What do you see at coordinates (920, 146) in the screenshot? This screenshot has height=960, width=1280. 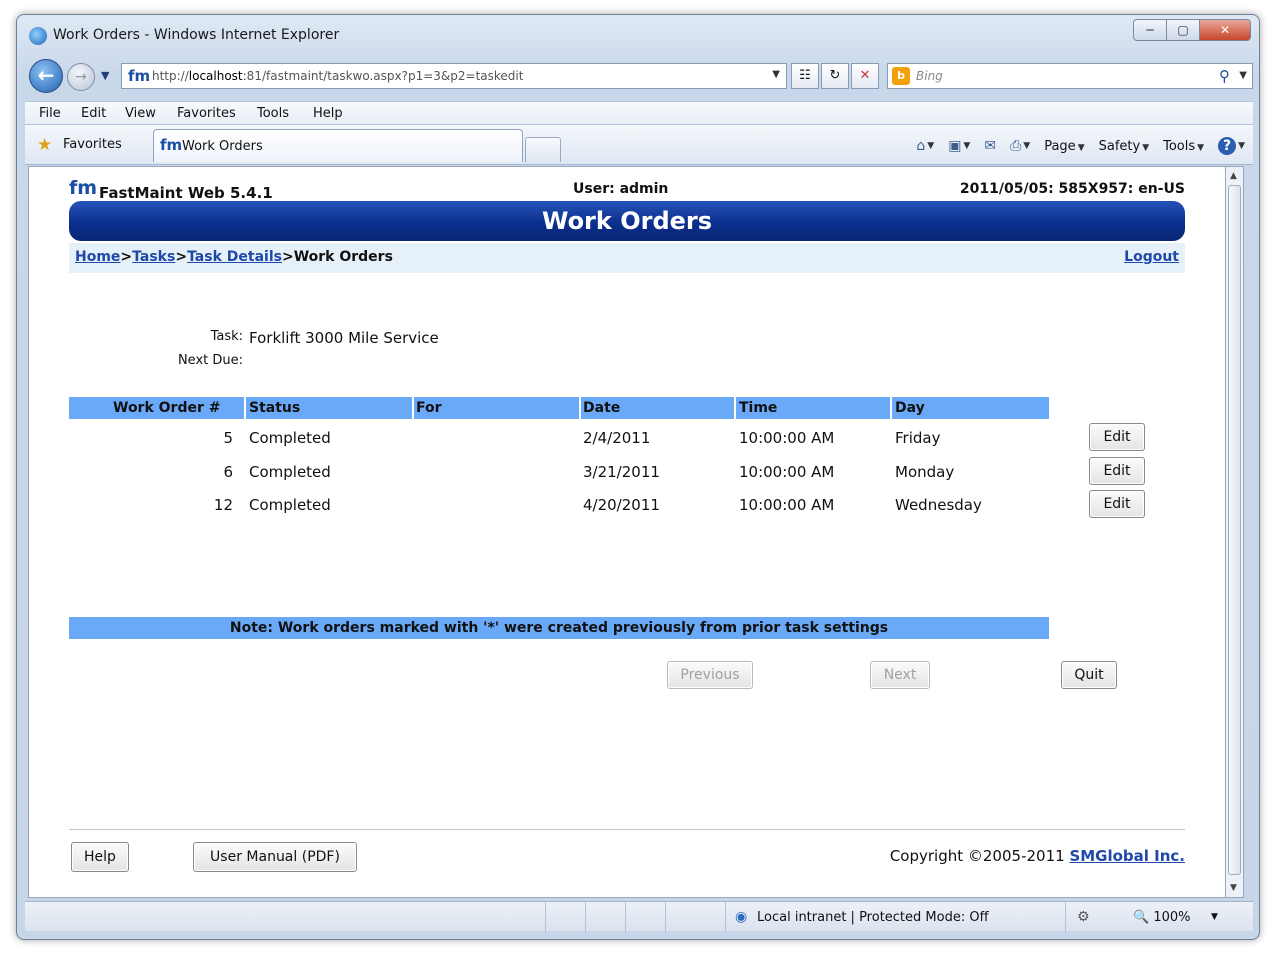 I see `home-icon: ⌂` at bounding box center [920, 146].